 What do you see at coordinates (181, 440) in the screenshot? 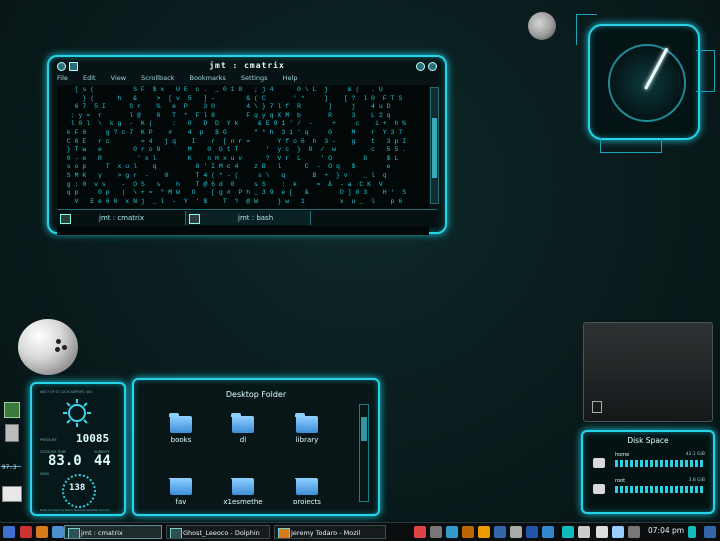
I see `folder-label: books` at bounding box center [181, 440].